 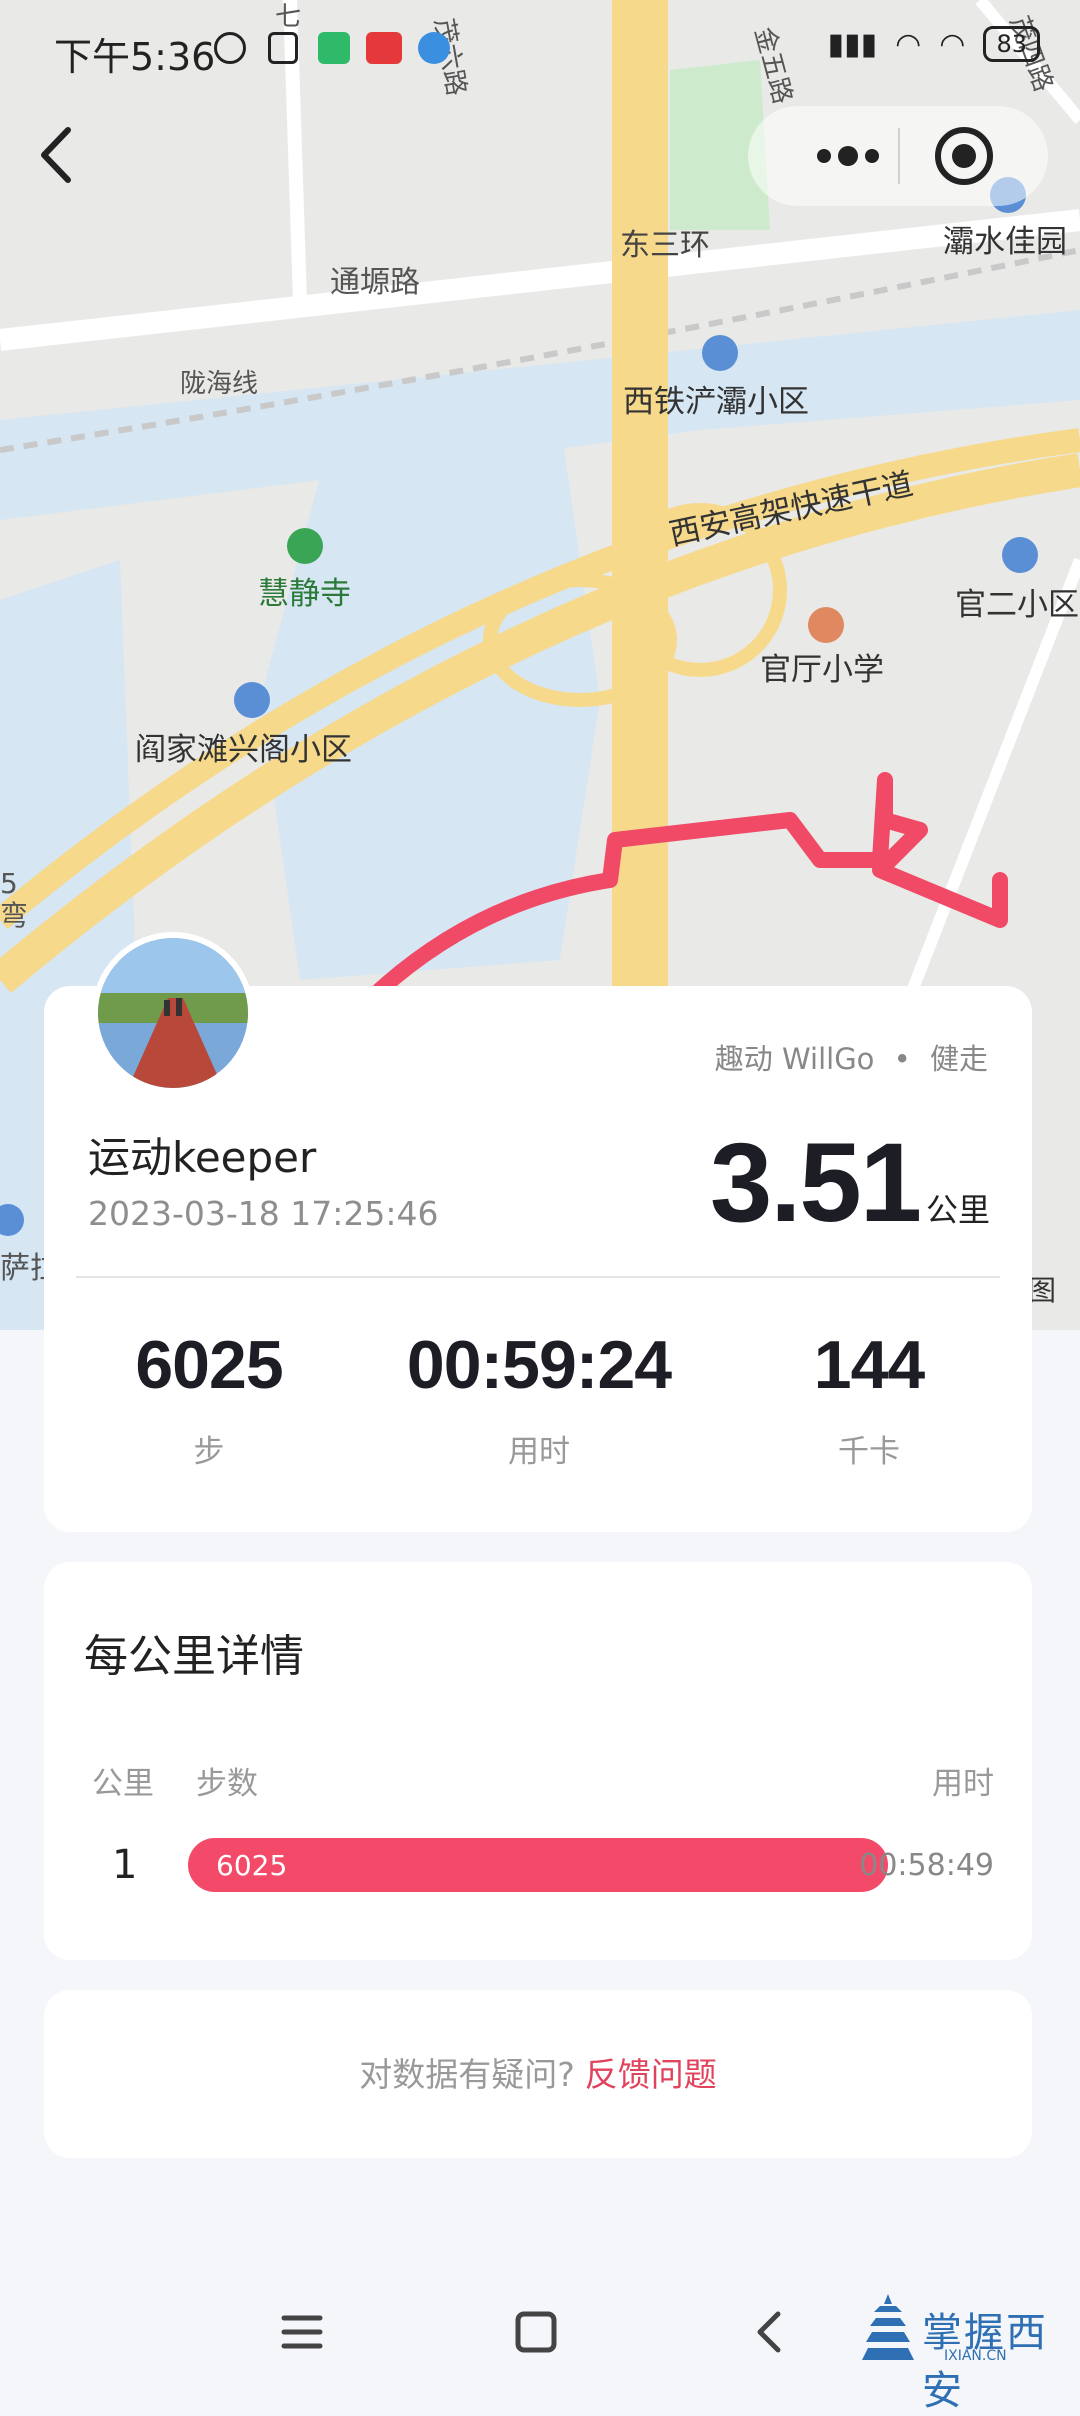 I want to click on map-label: 官厅小学, so click(x=822, y=670).